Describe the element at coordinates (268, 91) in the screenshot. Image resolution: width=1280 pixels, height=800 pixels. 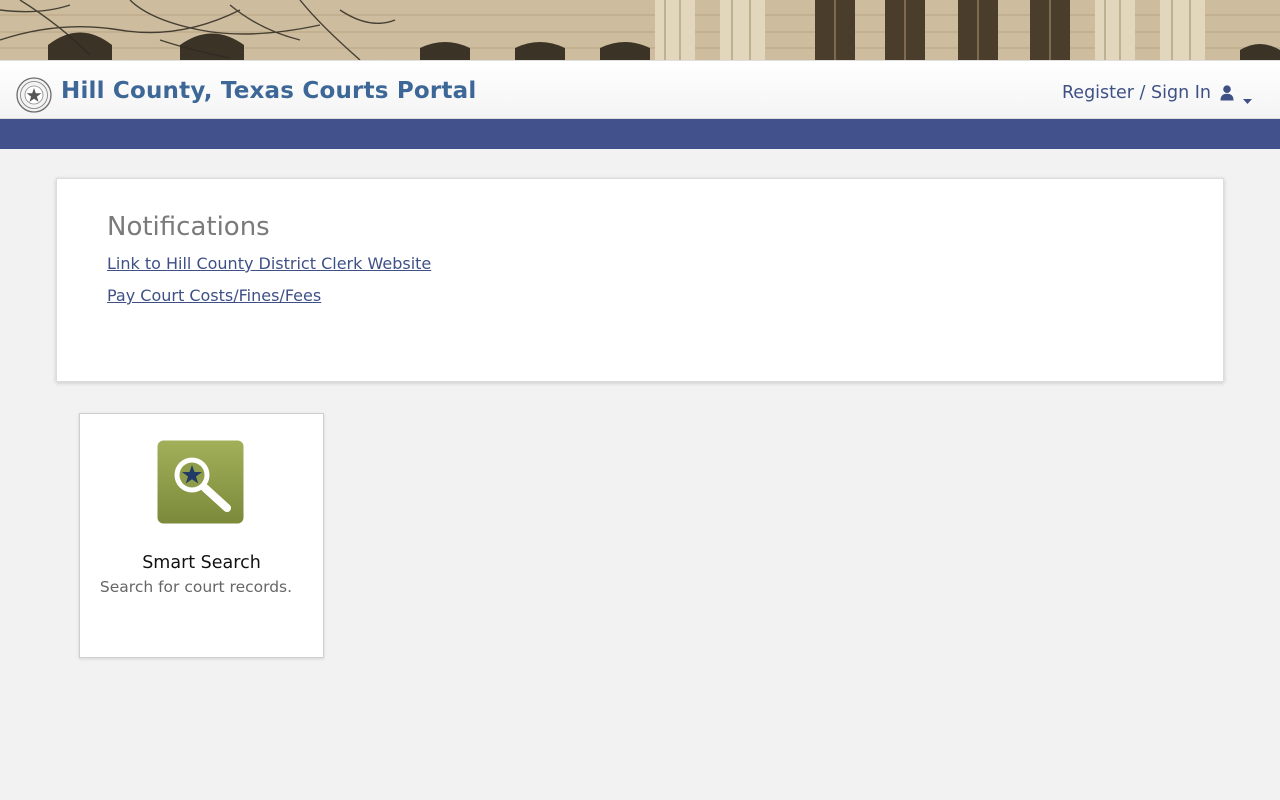
I see `site-title: Hill County, Texas Courts Portal` at that location.